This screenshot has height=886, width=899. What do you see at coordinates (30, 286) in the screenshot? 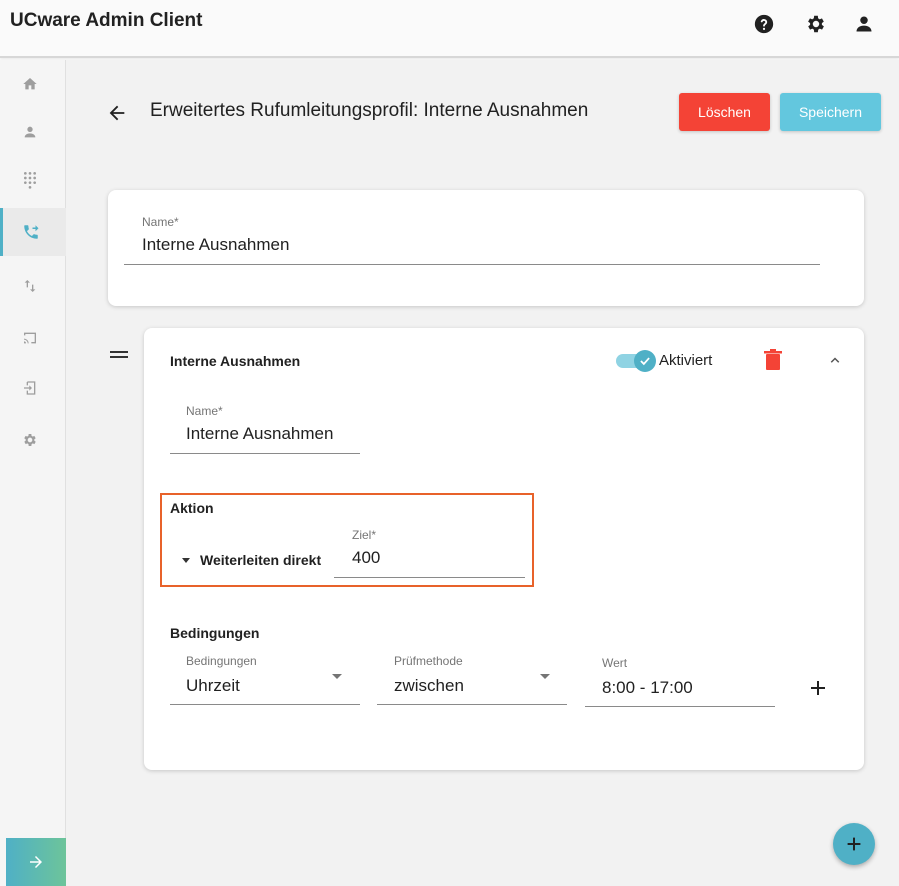
I see `swap-vert-icon` at bounding box center [30, 286].